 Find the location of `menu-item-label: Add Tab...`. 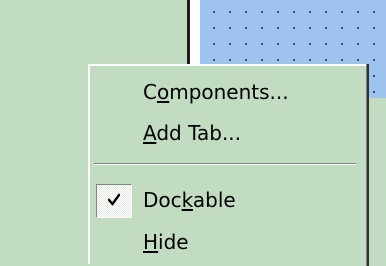

menu-item-label: Add Tab... is located at coordinates (192, 133).